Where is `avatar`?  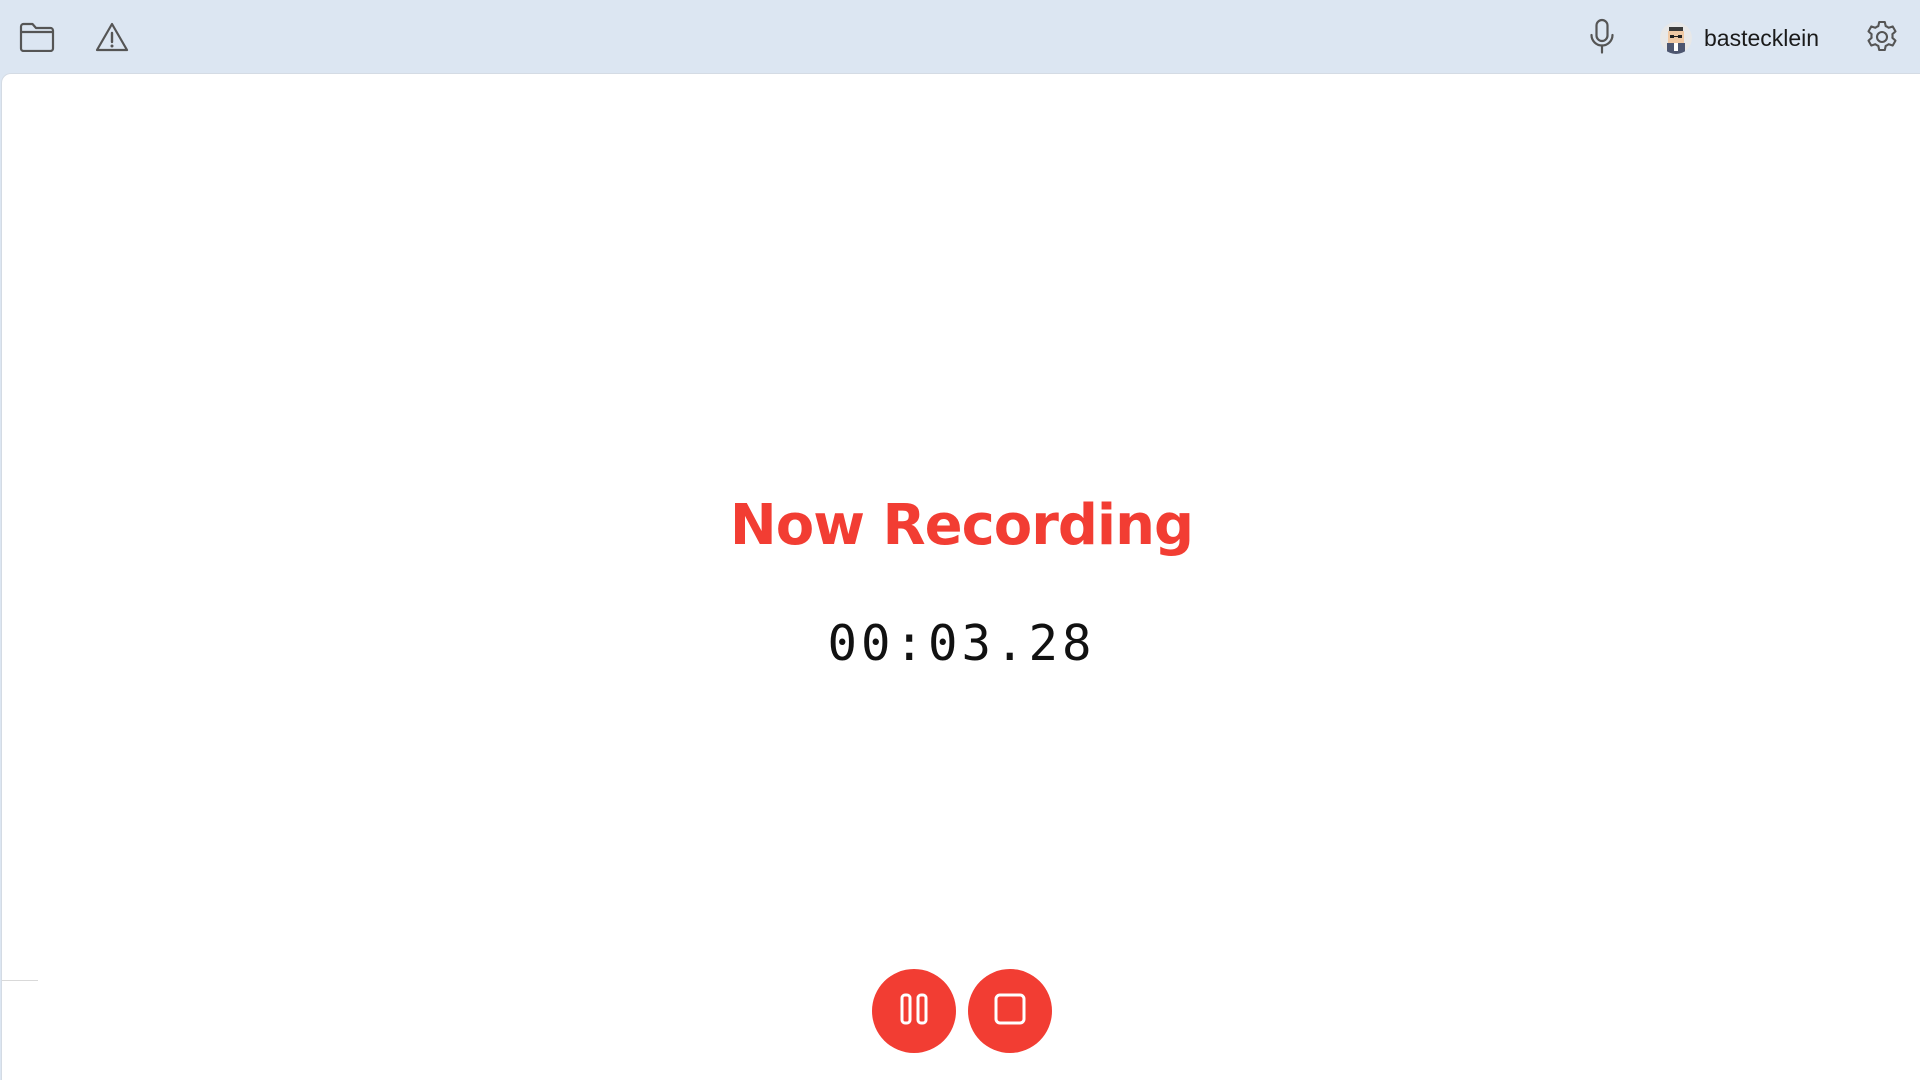
avatar is located at coordinates (1676, 38).